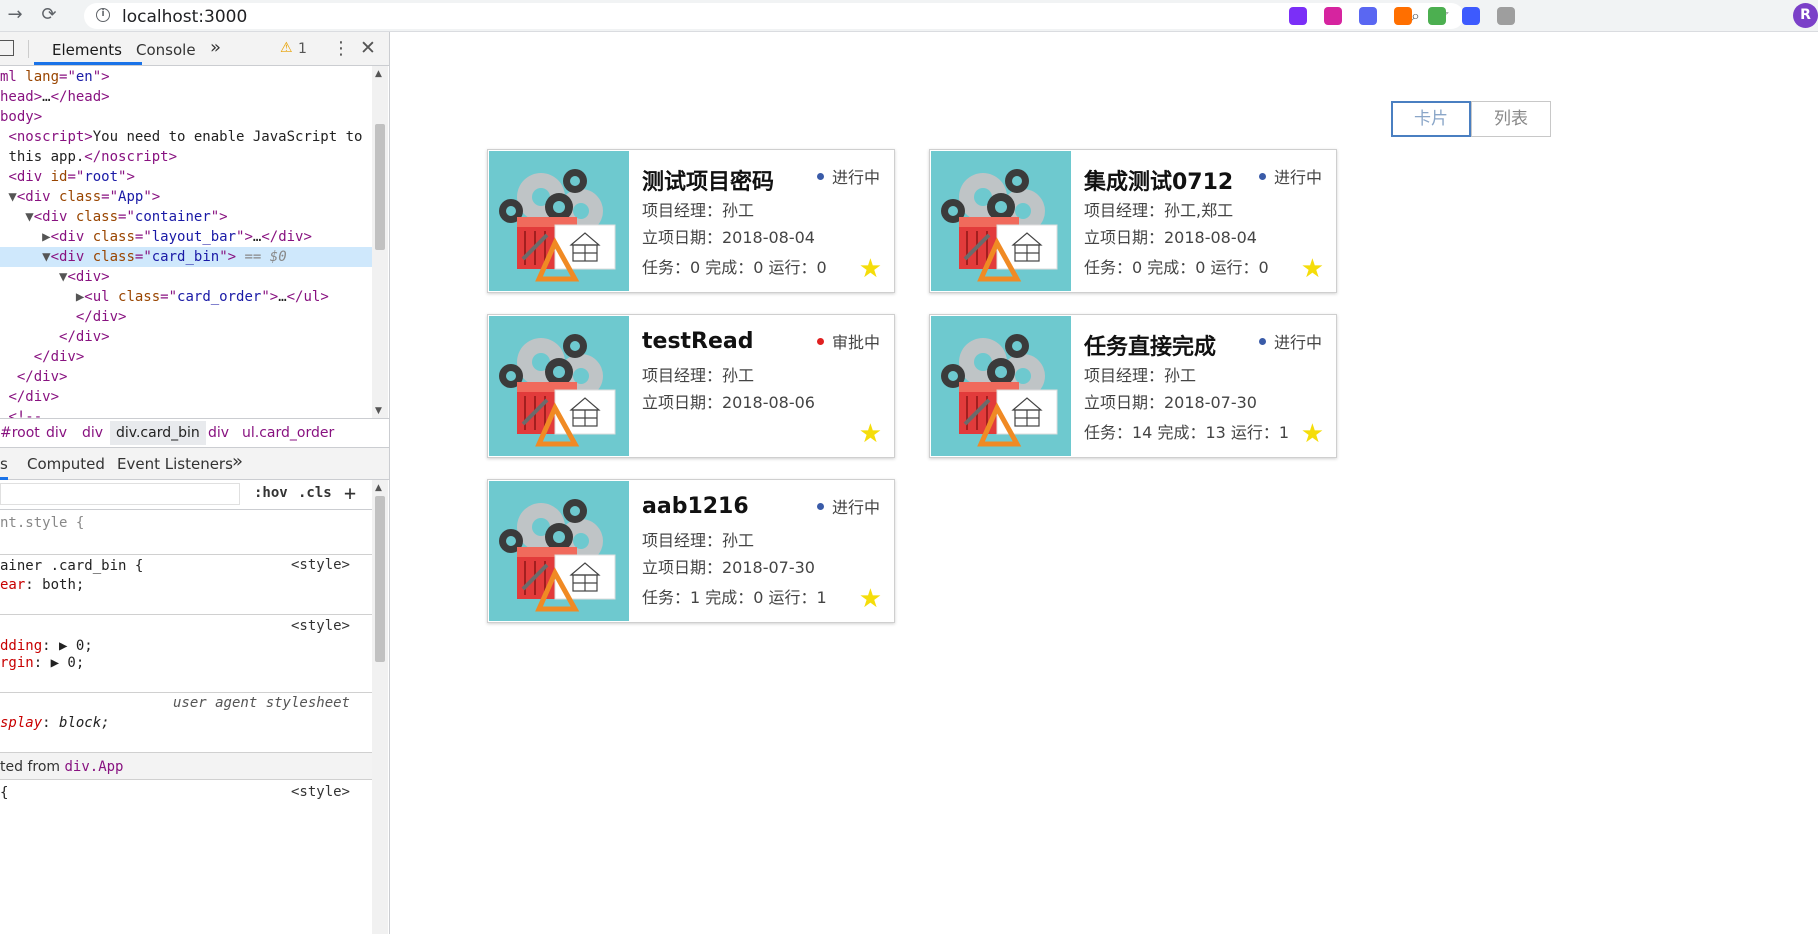  What do you see at coordinates (87, 50) in the screenshot?
I see `tab-elements: Elements` at bounding box center [87, 50].